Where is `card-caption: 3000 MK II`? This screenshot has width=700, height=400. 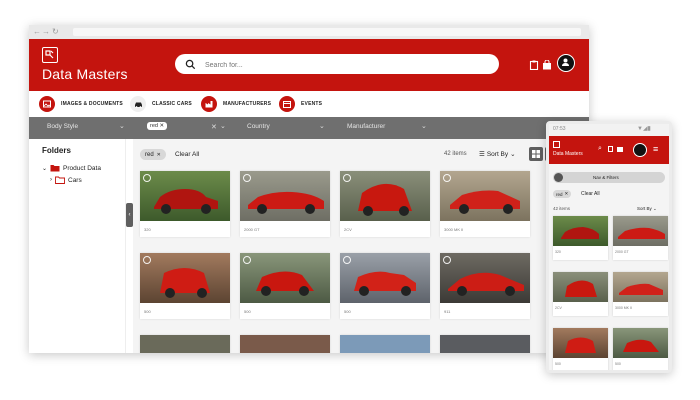 card-caption: 3000 MK II is located at coordinates (454, 229).